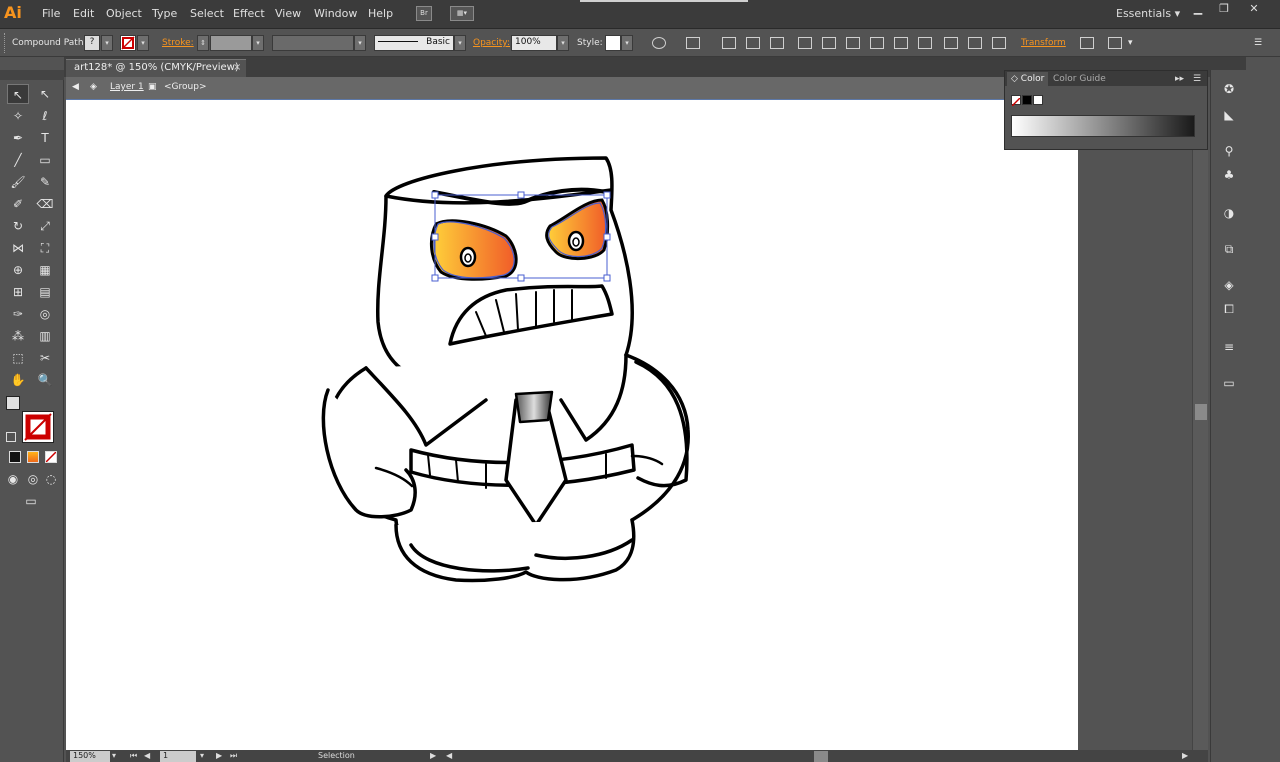 The width and height of the screenshot is (1280, 762). What do you see at coordinates (18, 248) in the screenshot?
I see `width-icon: ⋈` at bounding box center [18, 248].